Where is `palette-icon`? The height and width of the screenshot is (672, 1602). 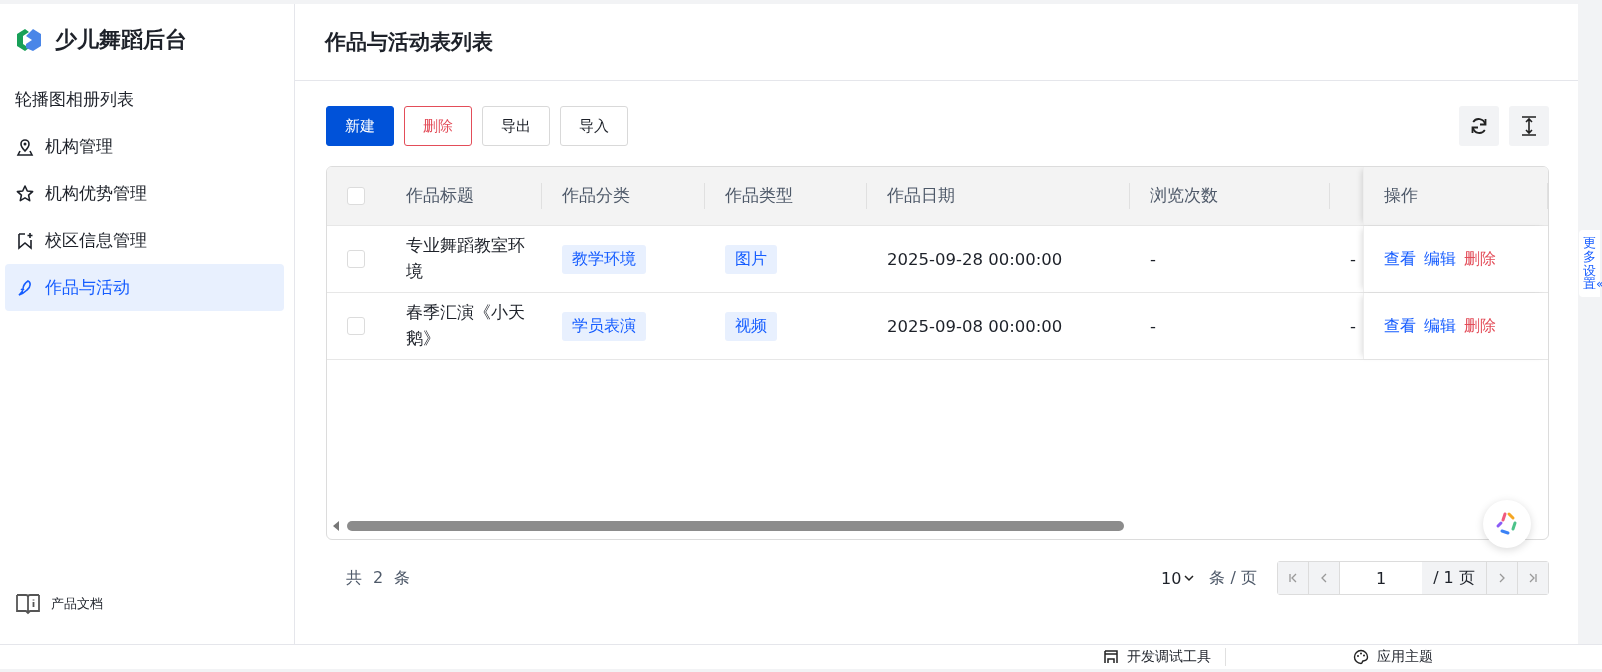
palette-icon is located at coordinates (1361, 657).